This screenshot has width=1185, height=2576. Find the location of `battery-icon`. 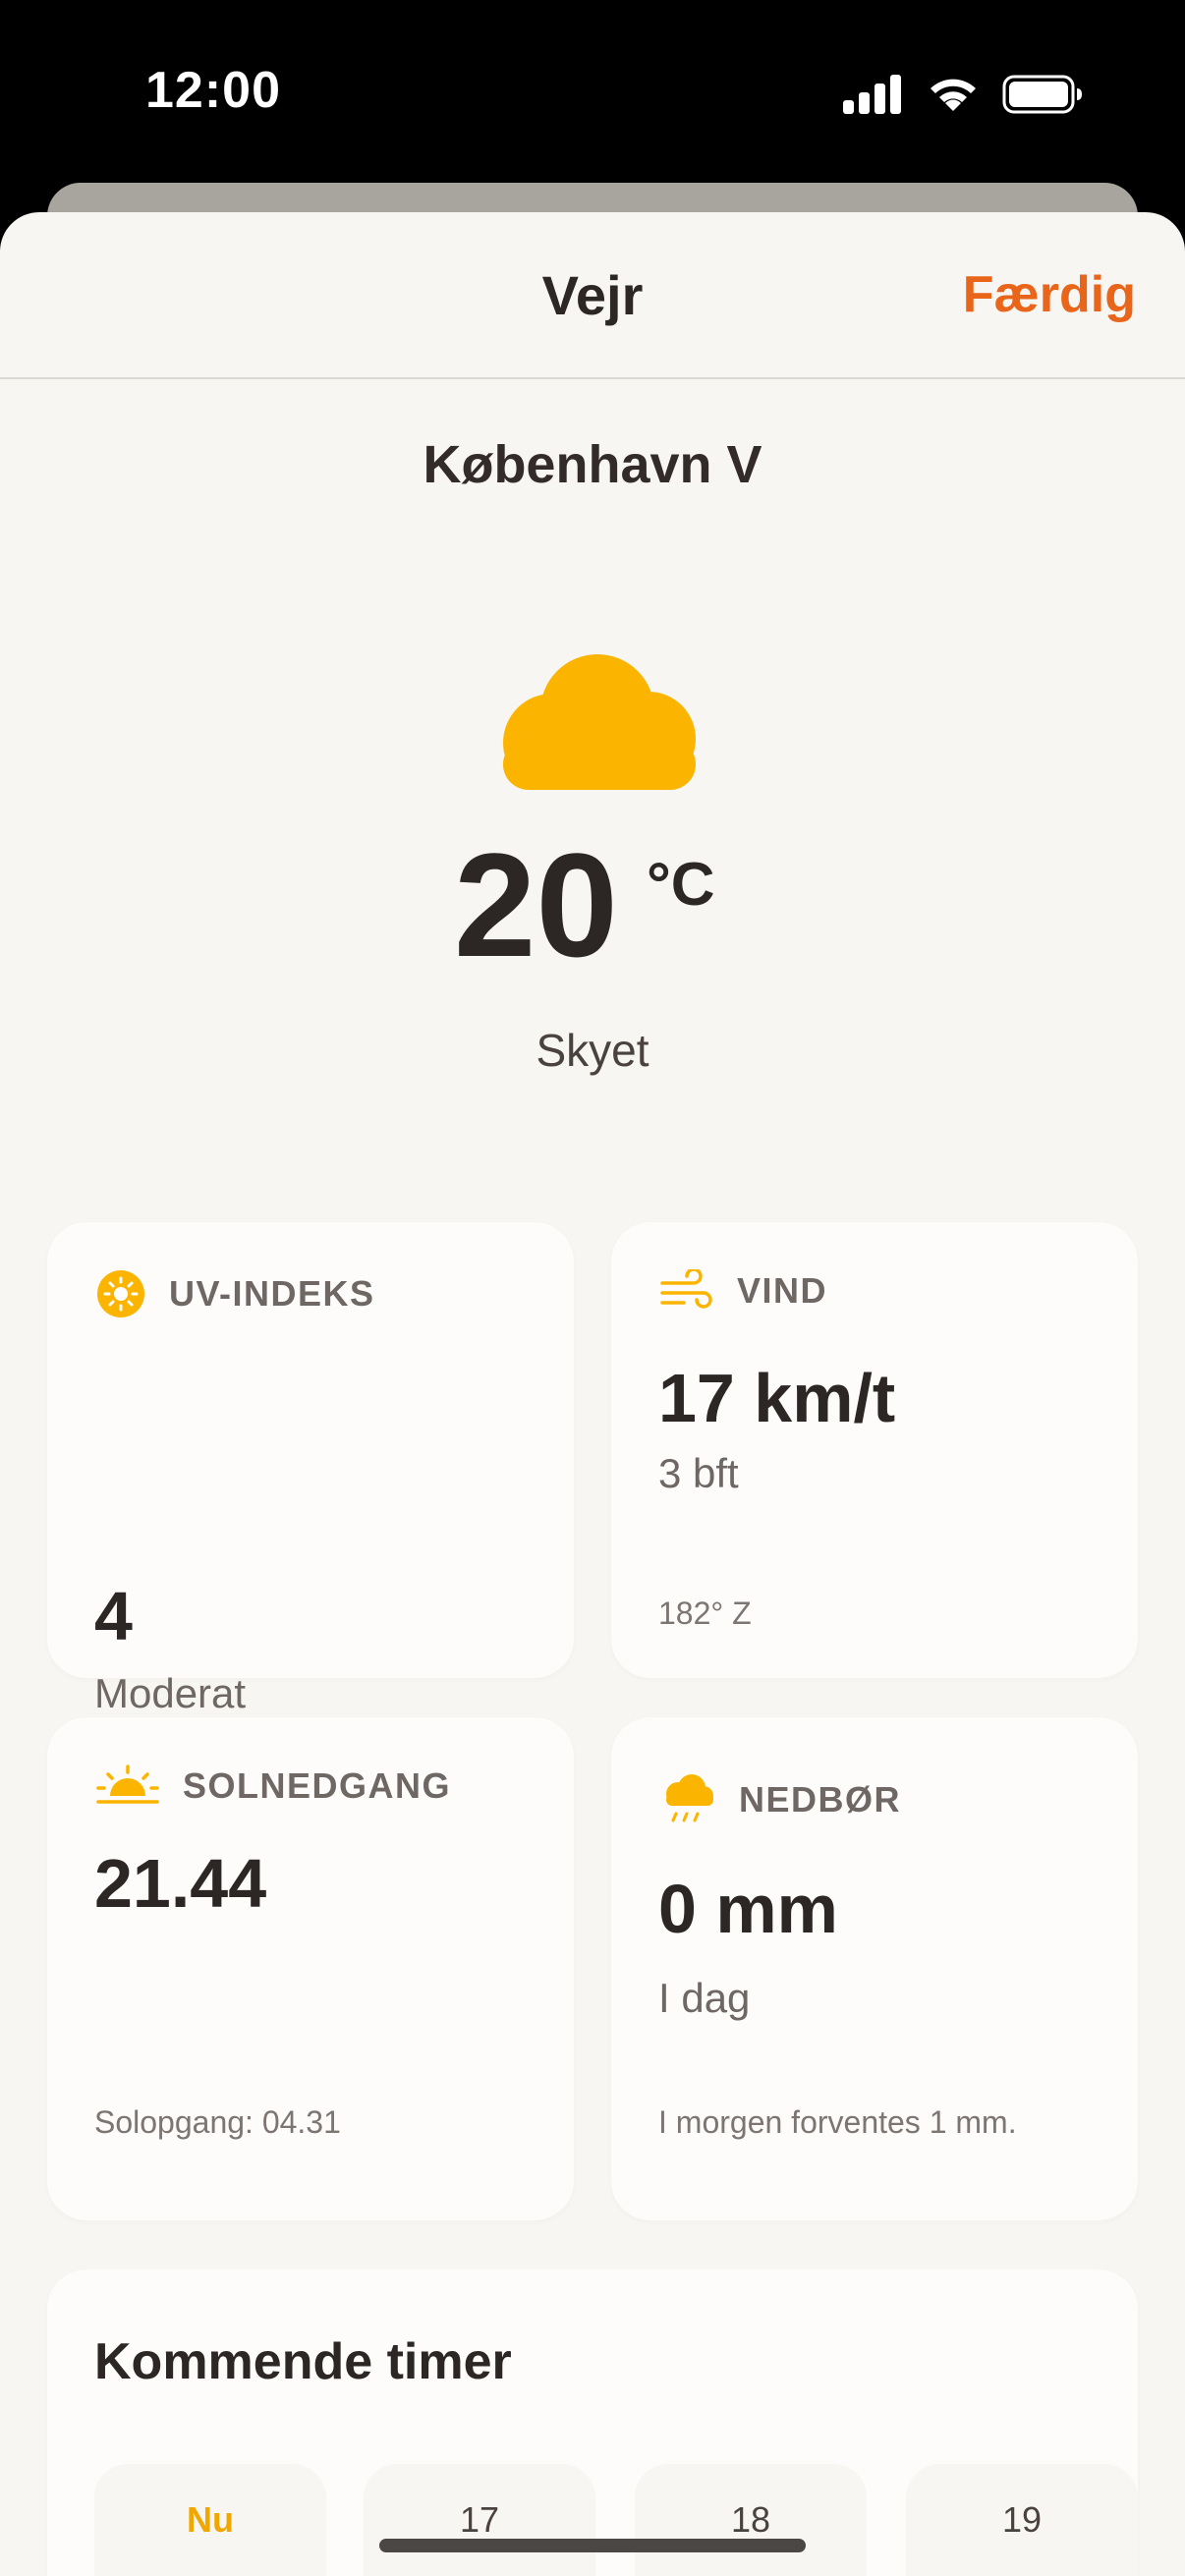

battery-icon is located at coordinates (1042, 94).